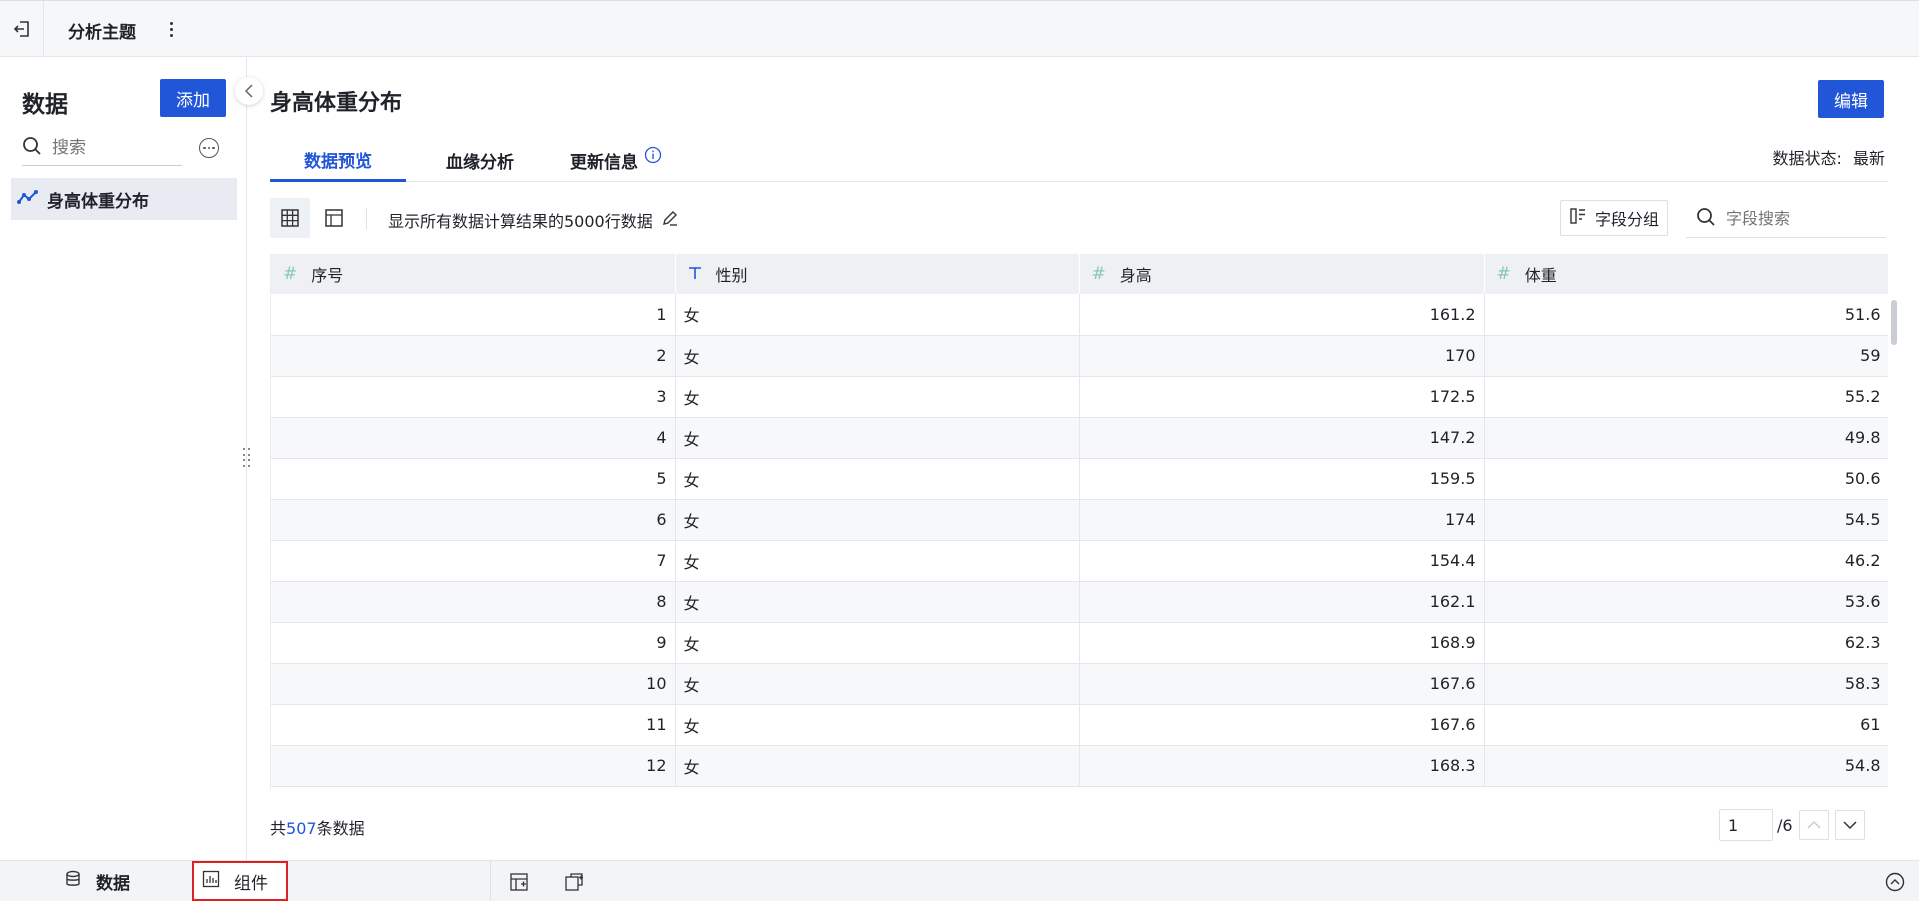 The height and width of the screenshot is (901, 1919). Describe the element at coordinates (334, 218) in the screenshot. I see `layout-view-icon` at that location.